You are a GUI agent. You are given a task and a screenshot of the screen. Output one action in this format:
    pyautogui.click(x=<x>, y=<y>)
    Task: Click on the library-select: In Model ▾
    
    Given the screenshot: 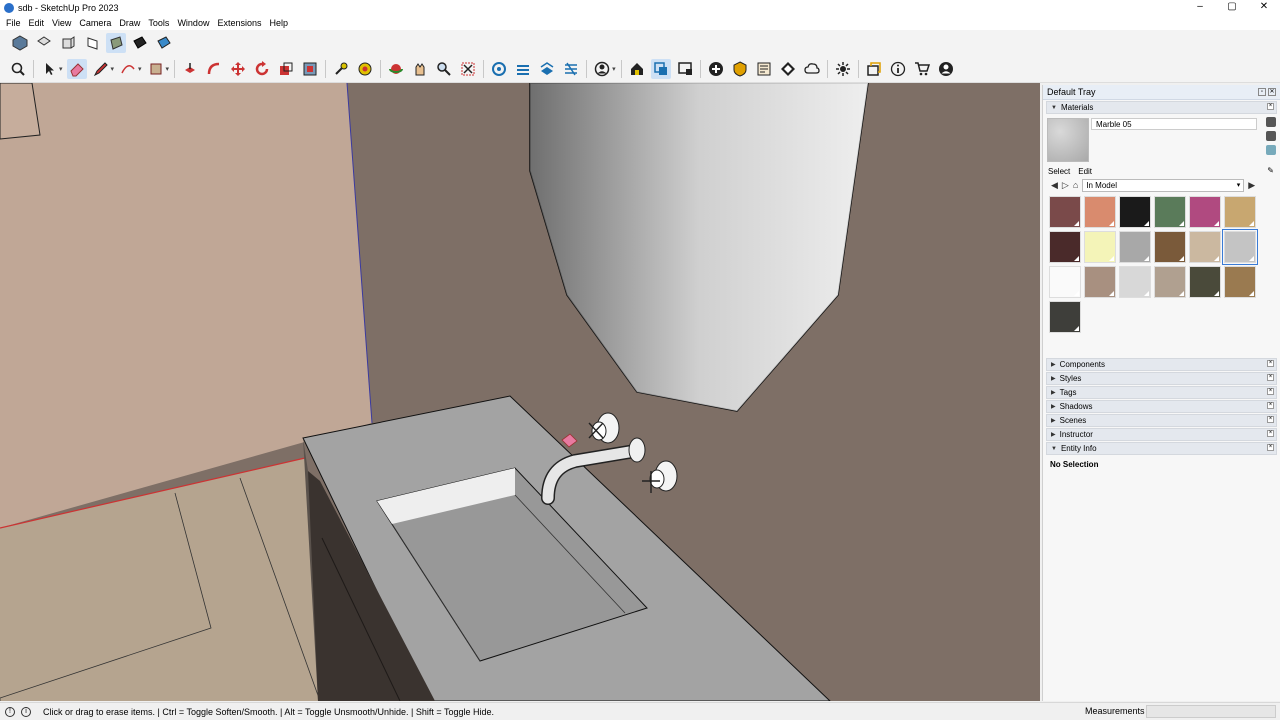 What is the action you would take?
    pyautogui.click(x=1163, y=185)
    